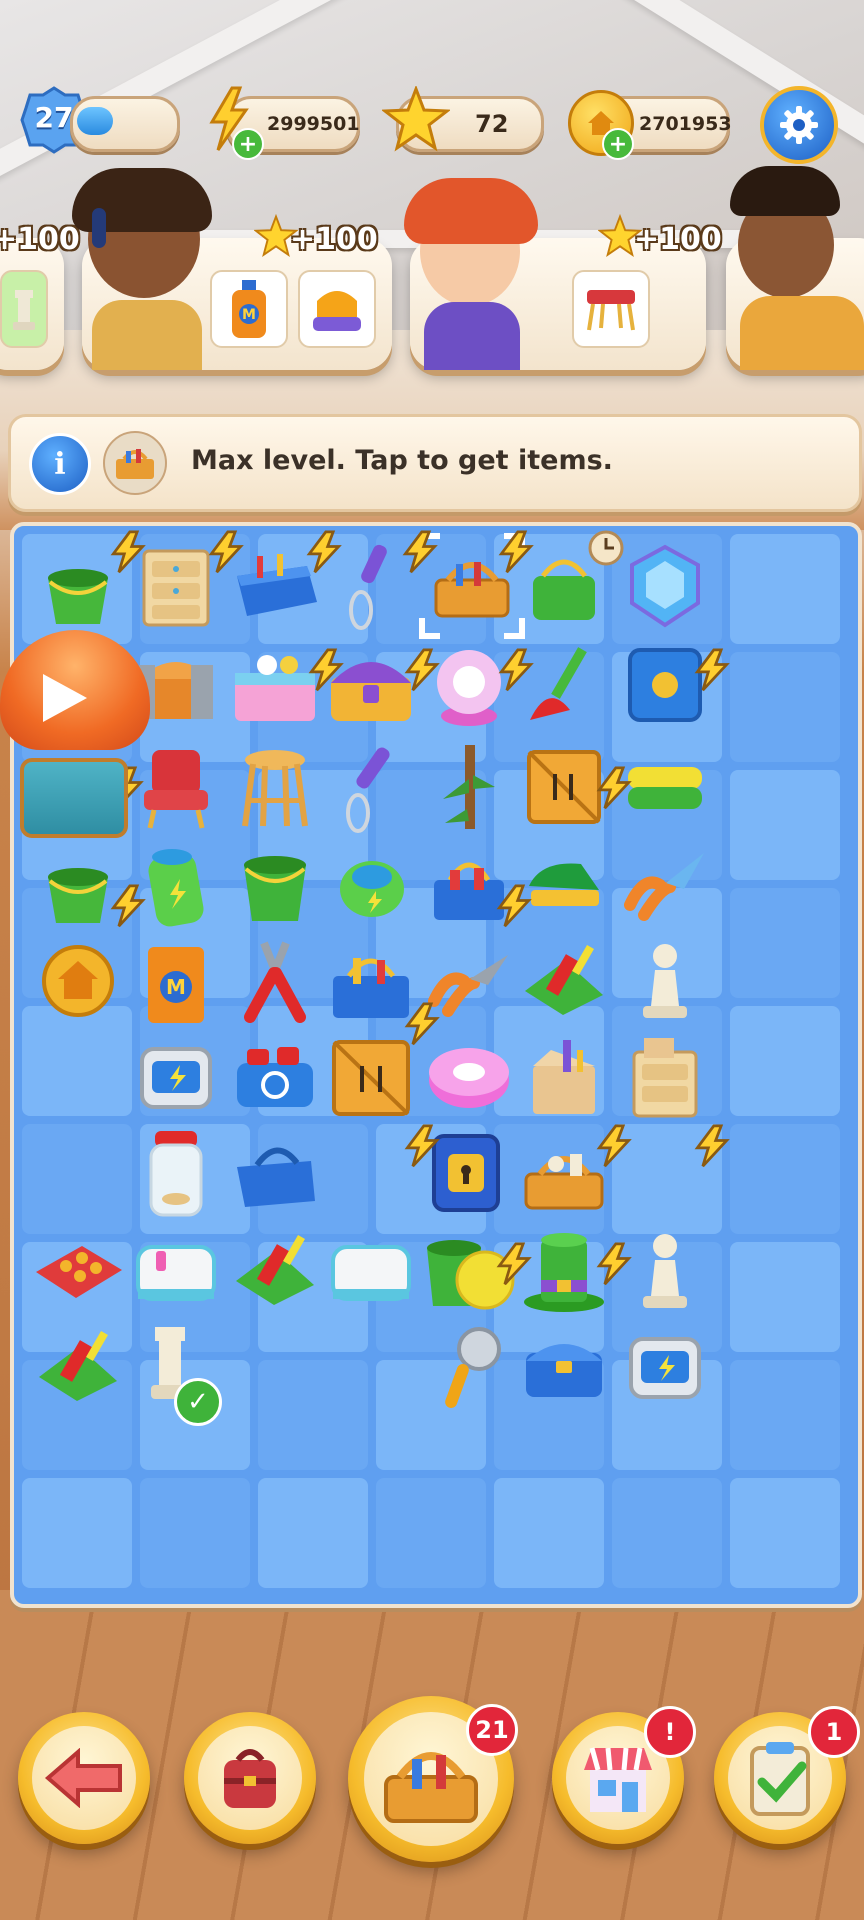 The width and height of the screenshot is (864, 1920). I want to click on tasks-count-badge: 1, so click(834, 1732).